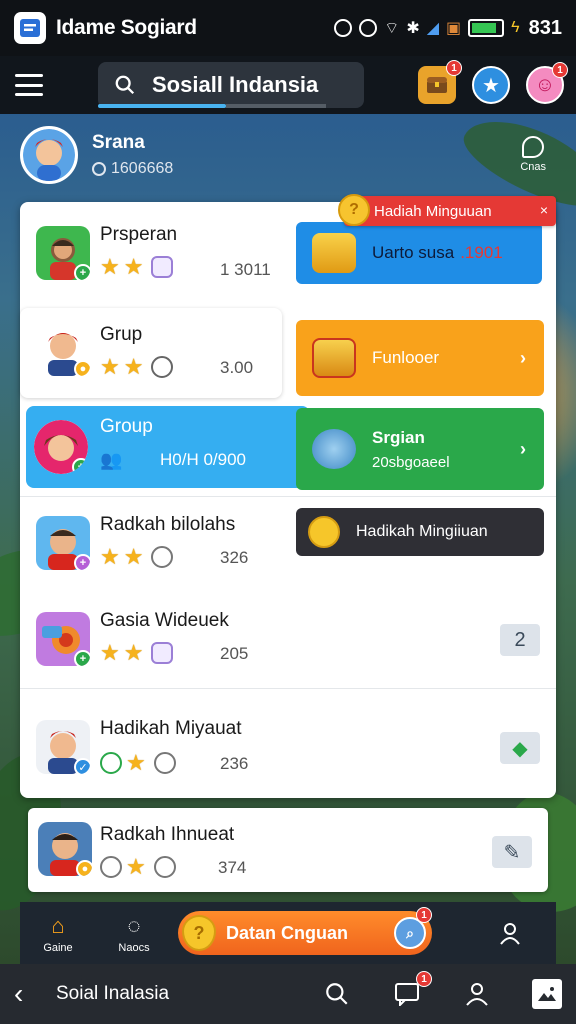 This screenshot has height=1024, width=576. I want to click on gift-box-icon, so click(334, 358).